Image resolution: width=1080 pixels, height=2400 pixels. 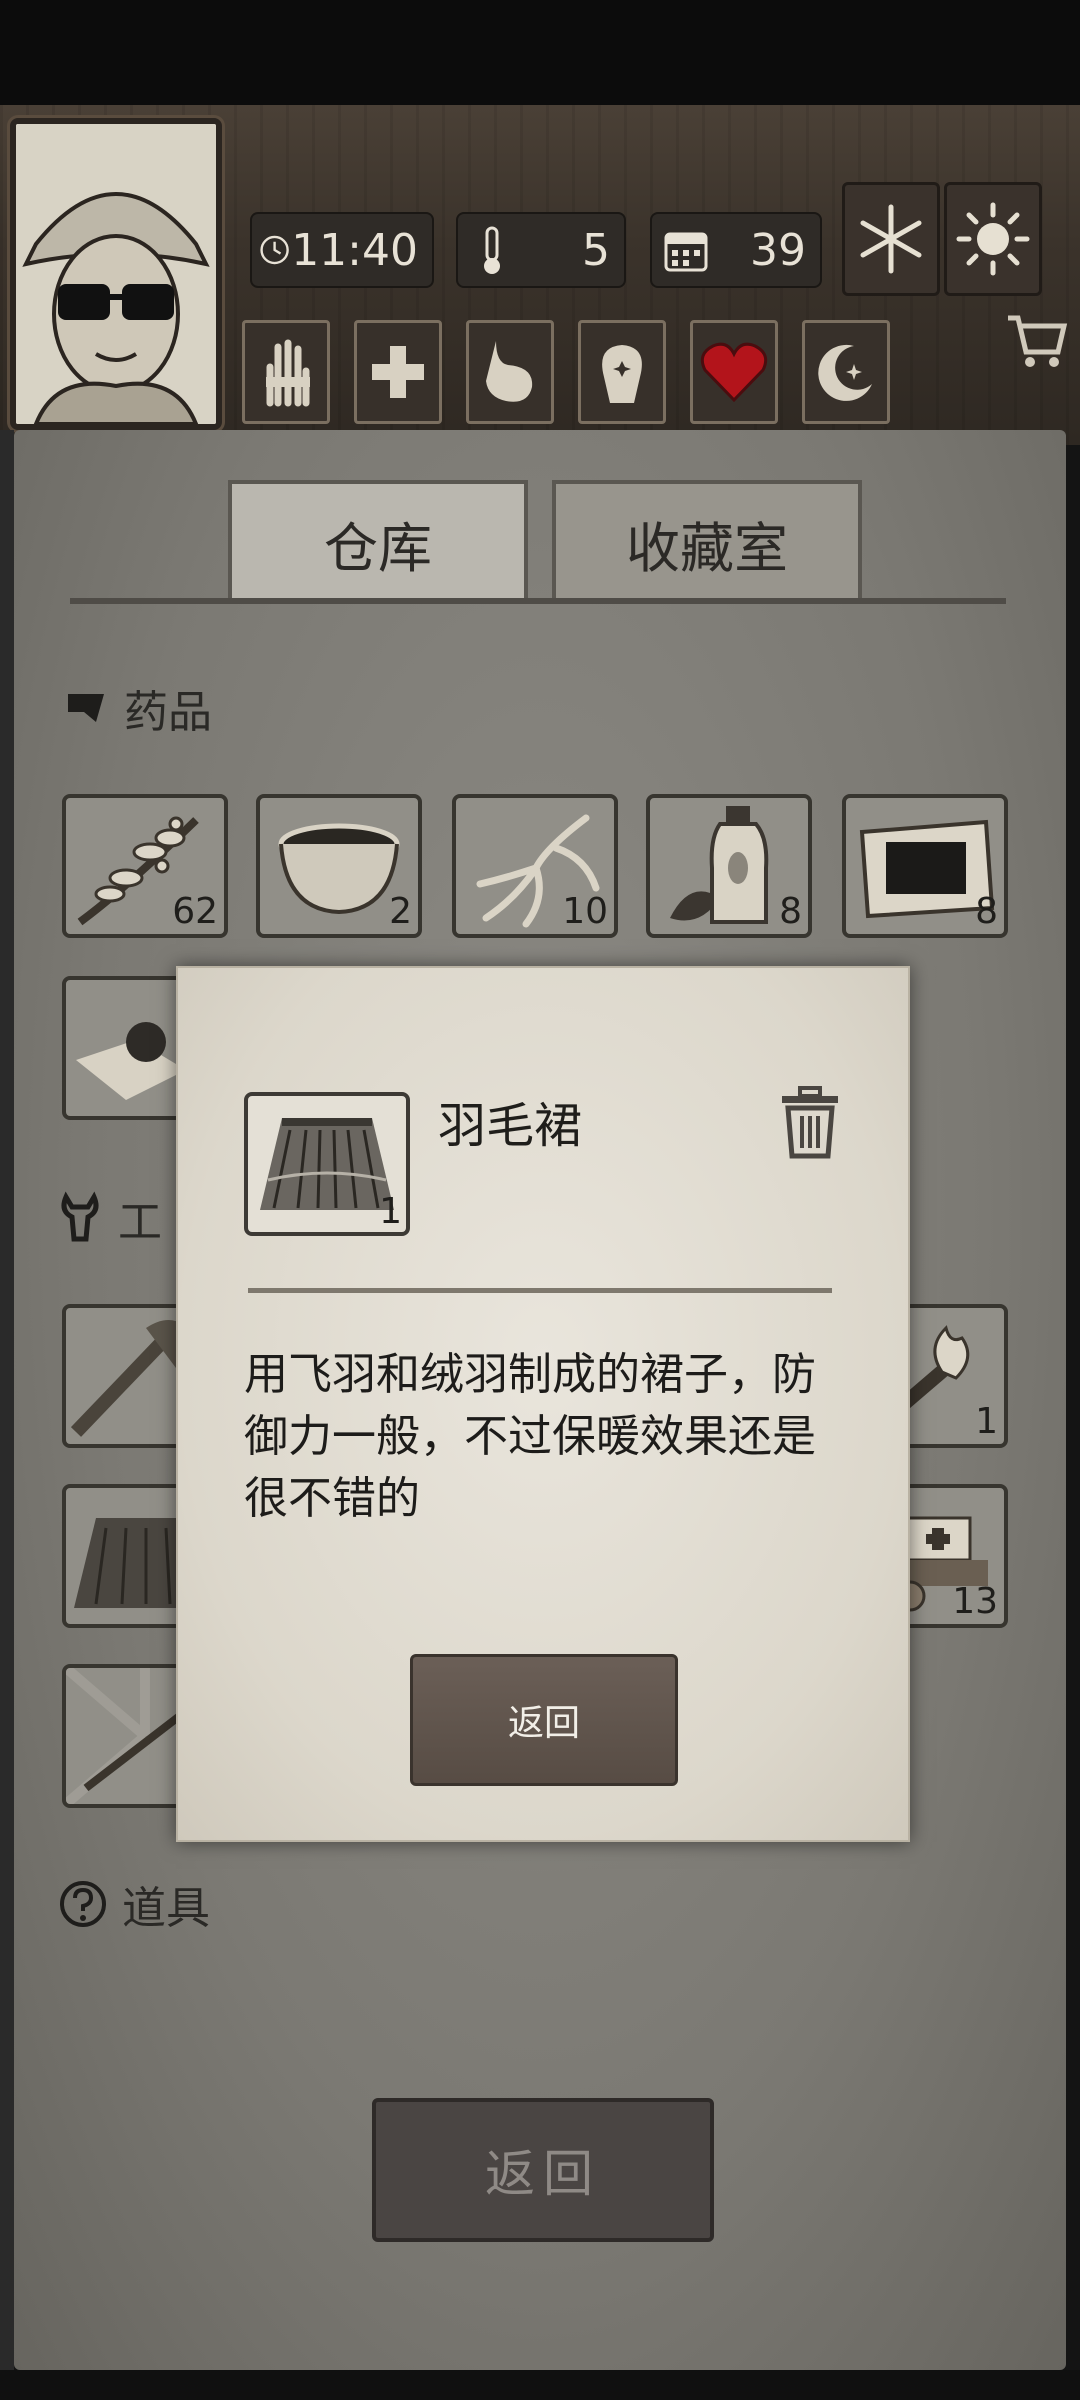 What do you see at coordinates (585, 911) in the screenshot?
I see `item-quantity: 10` at bounding box center [585, 911].